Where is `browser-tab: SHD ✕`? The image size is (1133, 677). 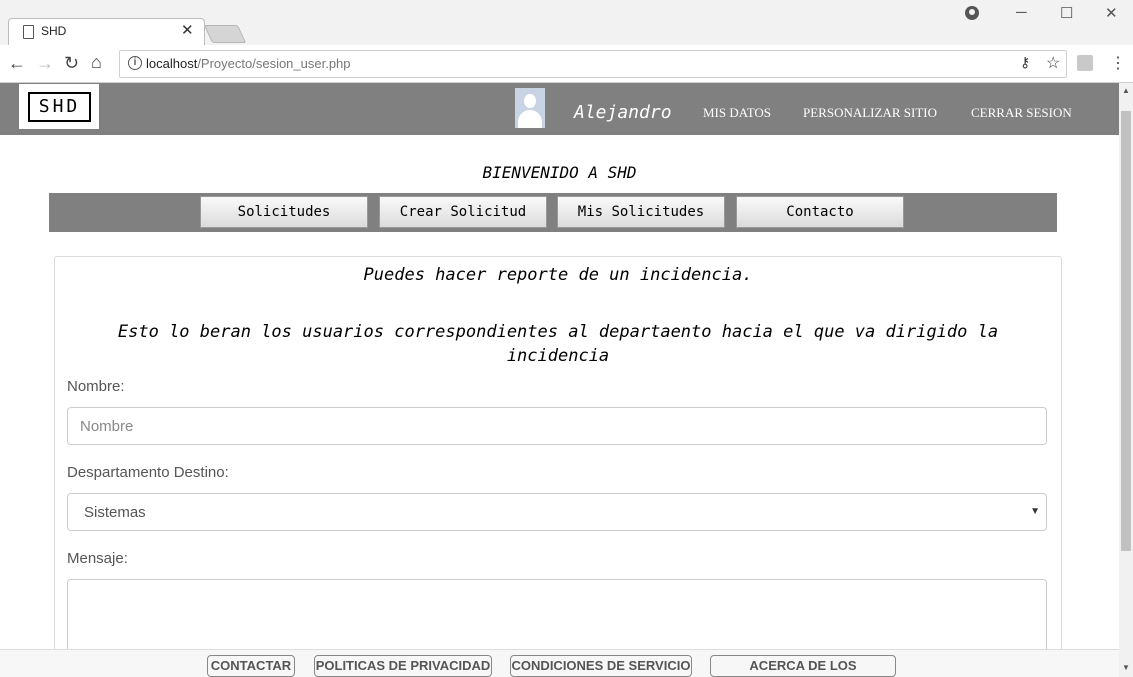 browser-tab: SHD ✕ is located at coordinates (106, 32).